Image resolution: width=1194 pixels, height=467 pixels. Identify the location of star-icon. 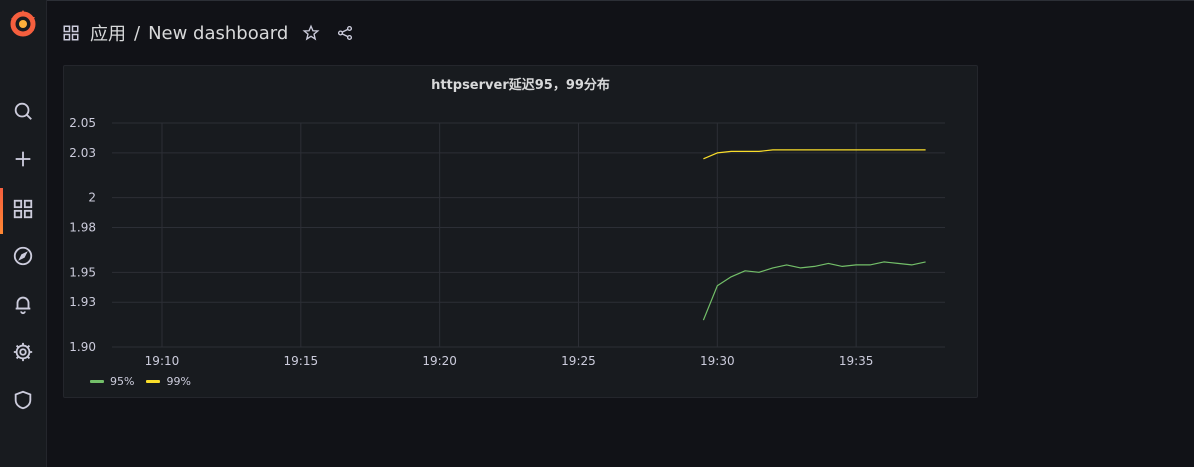
(311, 33).